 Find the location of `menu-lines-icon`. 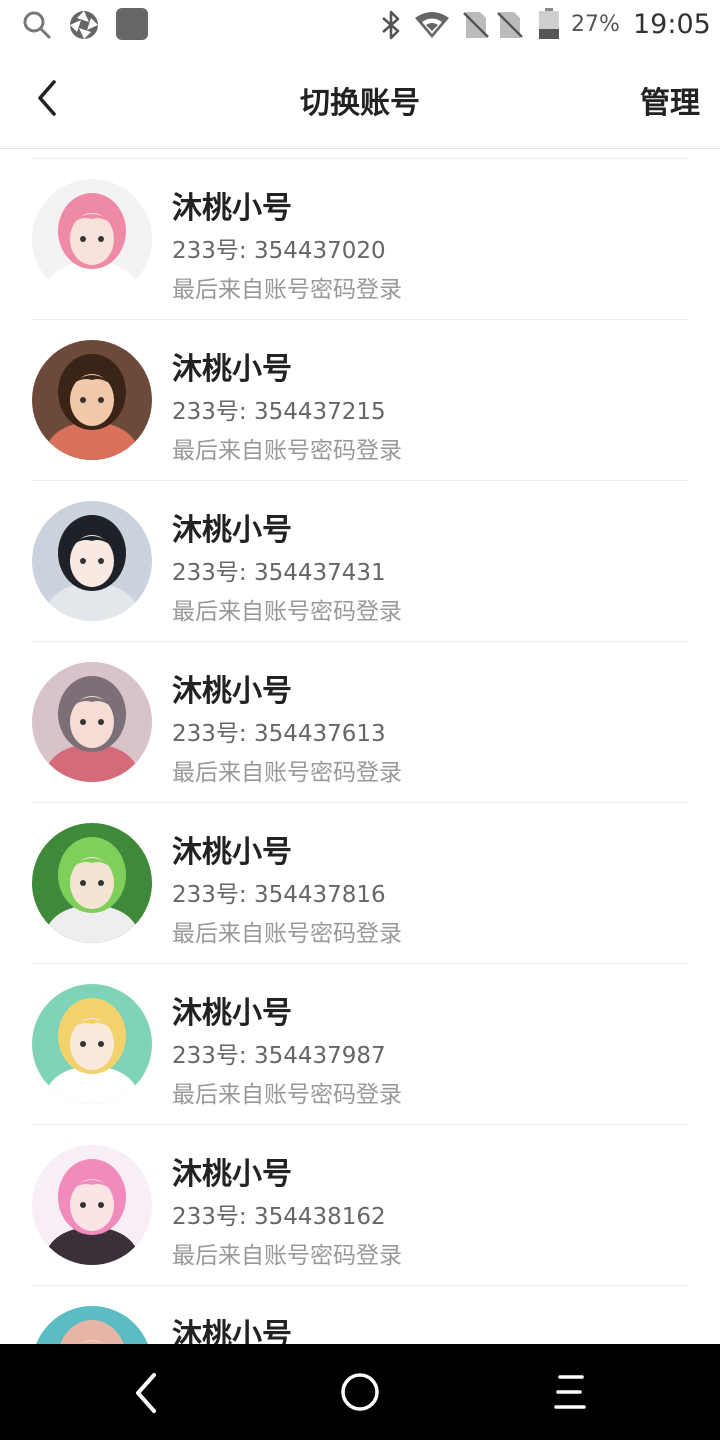

menu-lines-icon is located at coordinates (570, 1392).